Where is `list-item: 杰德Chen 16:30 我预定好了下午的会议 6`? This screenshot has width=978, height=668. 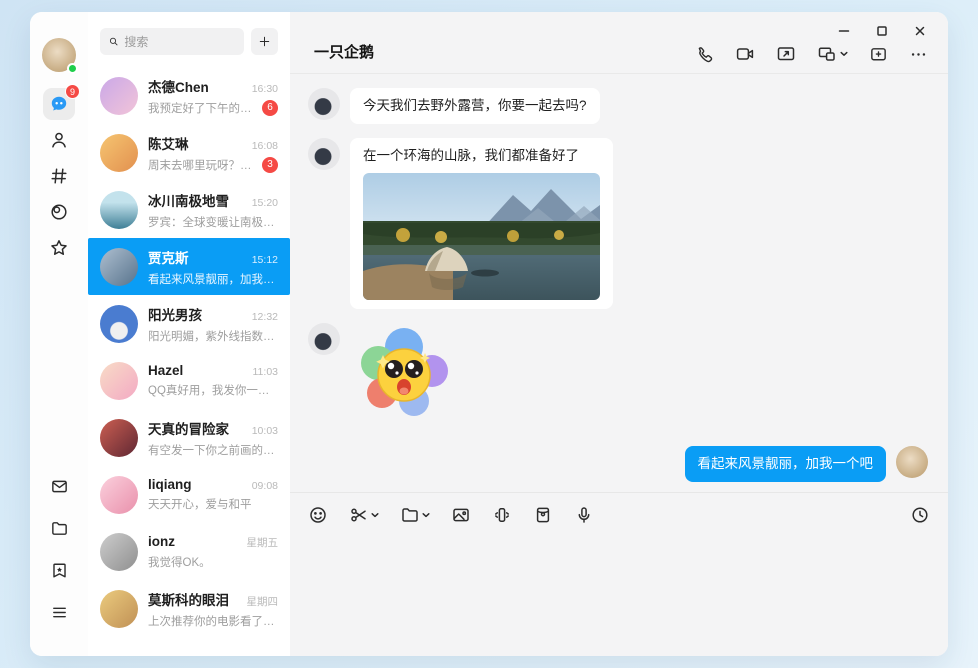
list-item: 杰德Chen 16:30 我预定好了下午的会议 6 is located at coordinates (189, 95).